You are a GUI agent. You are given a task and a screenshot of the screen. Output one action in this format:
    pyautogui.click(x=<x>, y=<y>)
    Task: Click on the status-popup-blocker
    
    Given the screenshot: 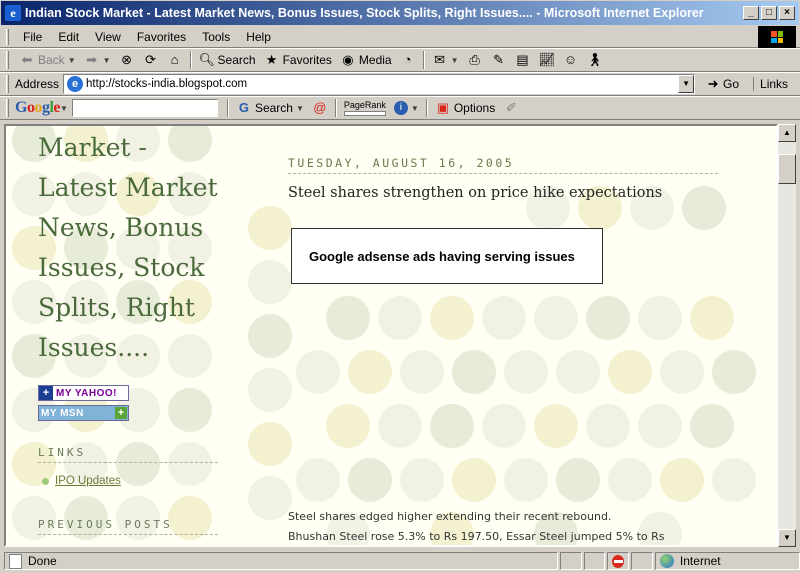 What is the action you would take?
    pyautogui.click(x=618, y=561)
    